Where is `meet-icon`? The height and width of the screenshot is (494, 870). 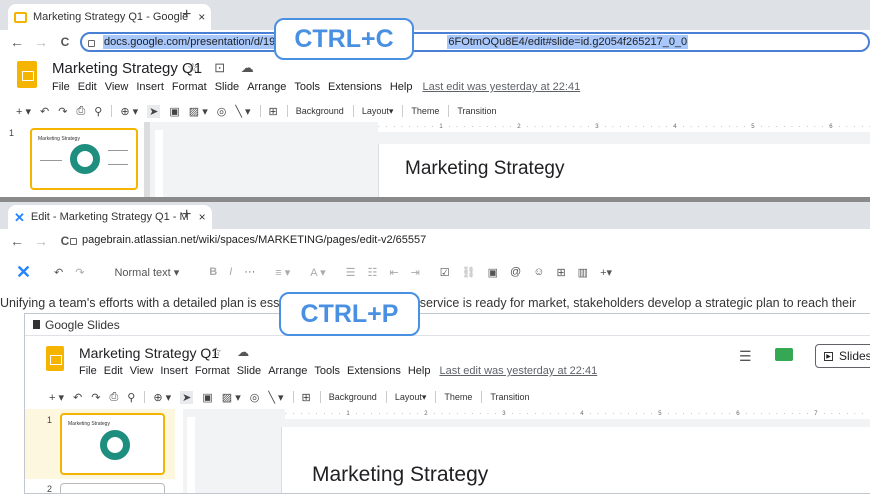 meet-icon is located at coordinates (784, 354).